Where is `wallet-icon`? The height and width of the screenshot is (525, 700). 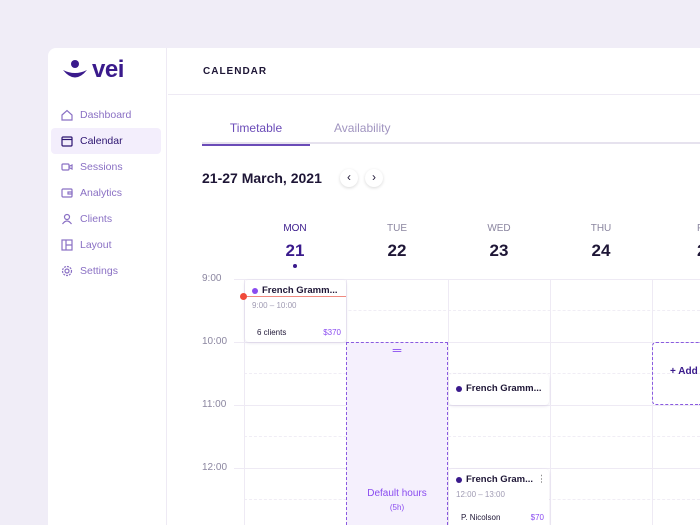
wallet-icon is located at coordinates (67, 193).